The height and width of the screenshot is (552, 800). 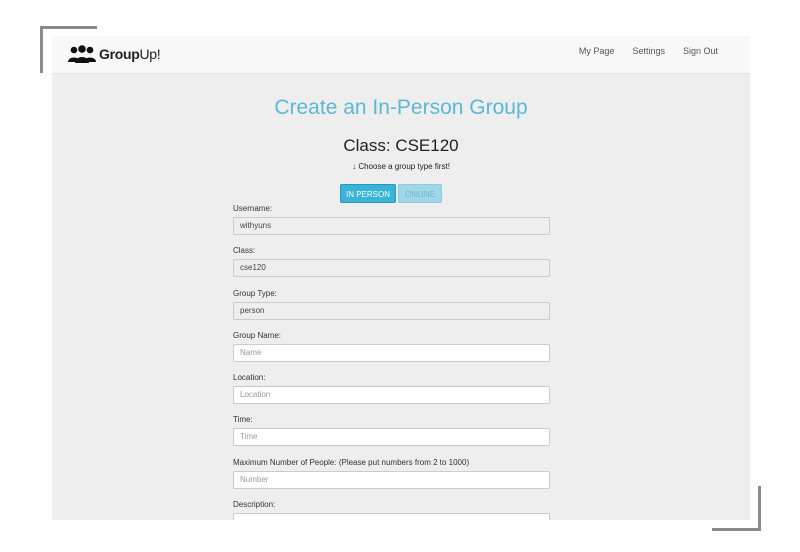 What do you see at coordinates (82, 54) in the screenshot?
I see `people-group-icon` at bounding box center [82, 54].